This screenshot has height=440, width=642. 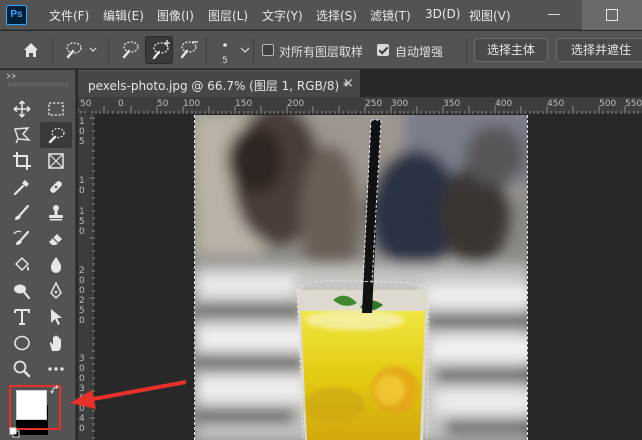 I want to click on history-brush-tool, so click(x=22, y=239).